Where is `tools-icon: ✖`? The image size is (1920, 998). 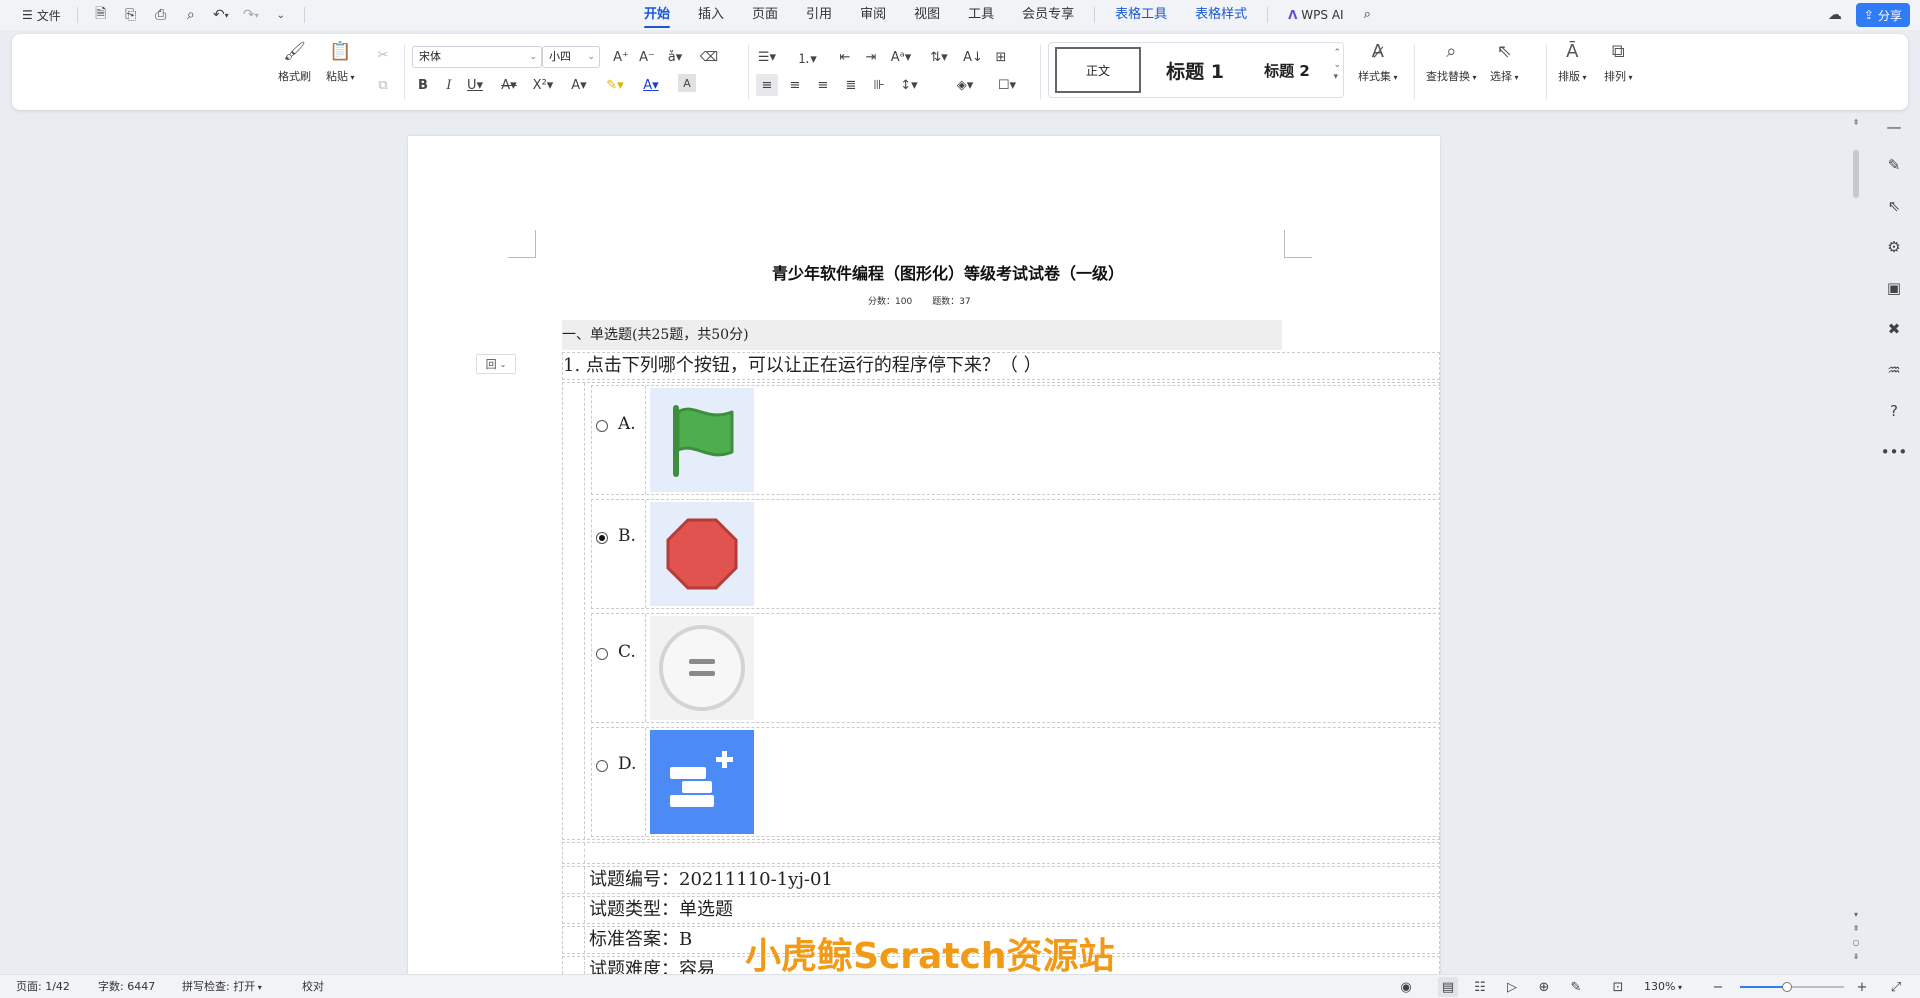
tools-icon: ✖ is located at coordinates (1894, 329).